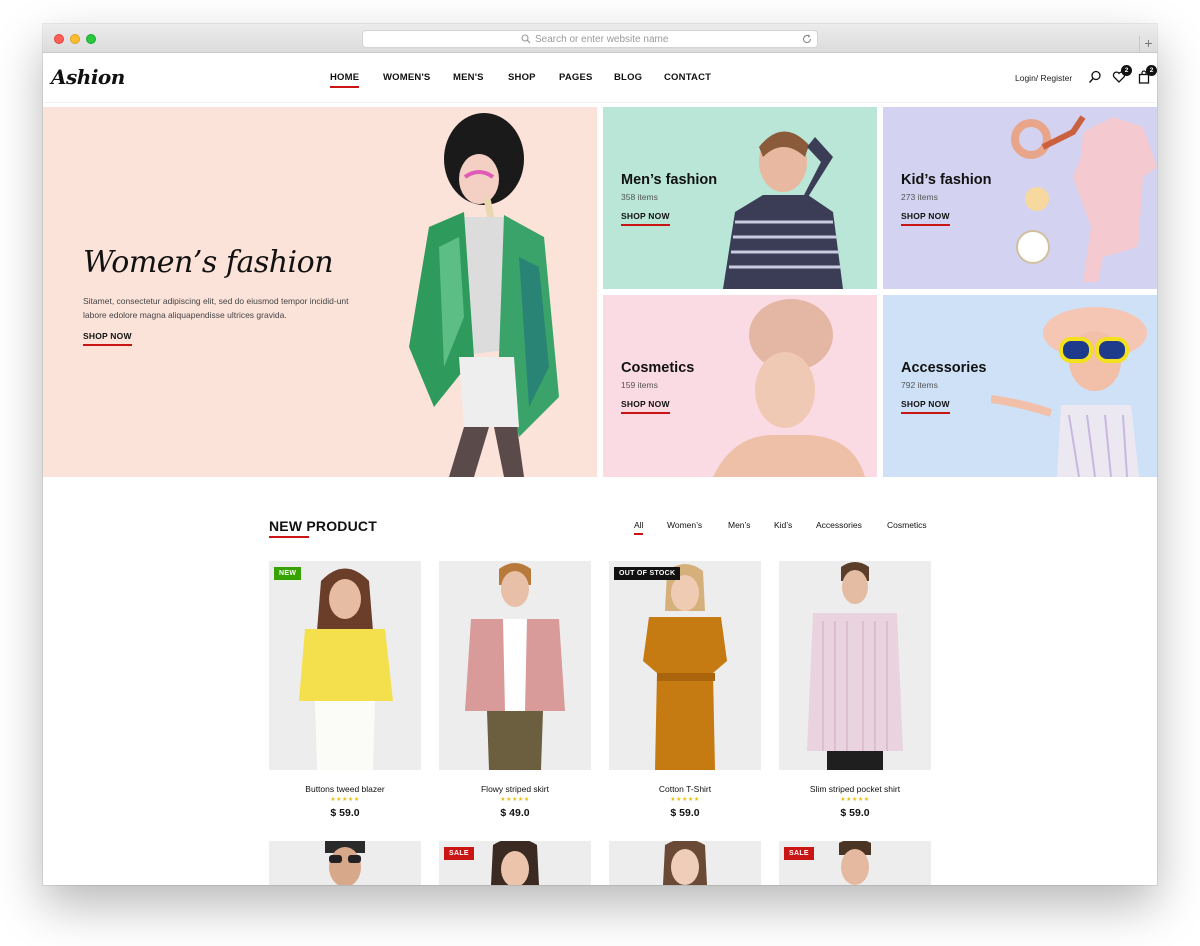 Image resolution: width=1200 pixels, height=946 pixels. Describe the element at coordinates (944, 368) in the screenshot. I see `tile-title: Accessories` at that location.